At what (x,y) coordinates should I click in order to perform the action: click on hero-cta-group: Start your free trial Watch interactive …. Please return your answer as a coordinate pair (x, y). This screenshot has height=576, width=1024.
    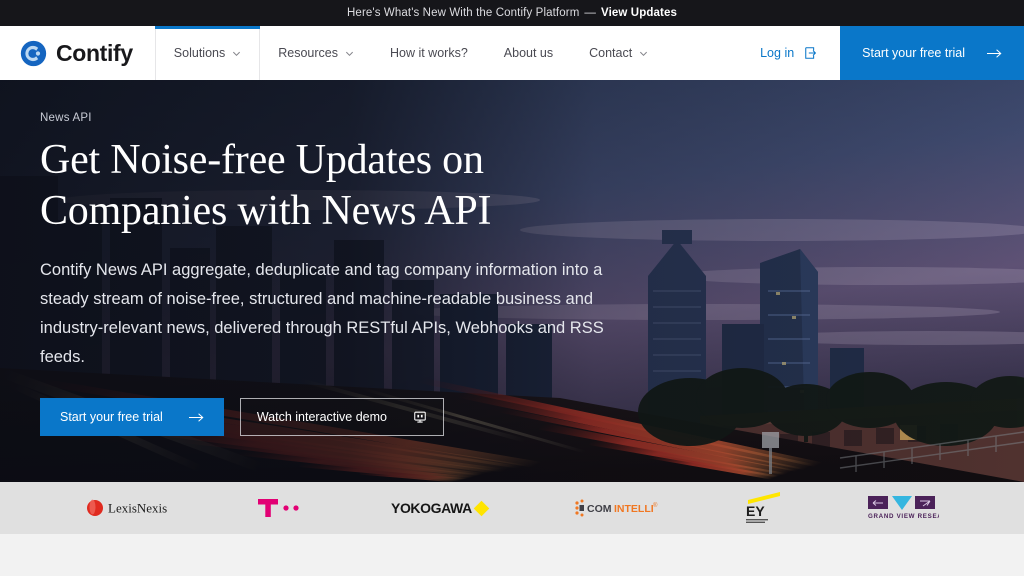
    Looking at the image, I should click on (340, 417).